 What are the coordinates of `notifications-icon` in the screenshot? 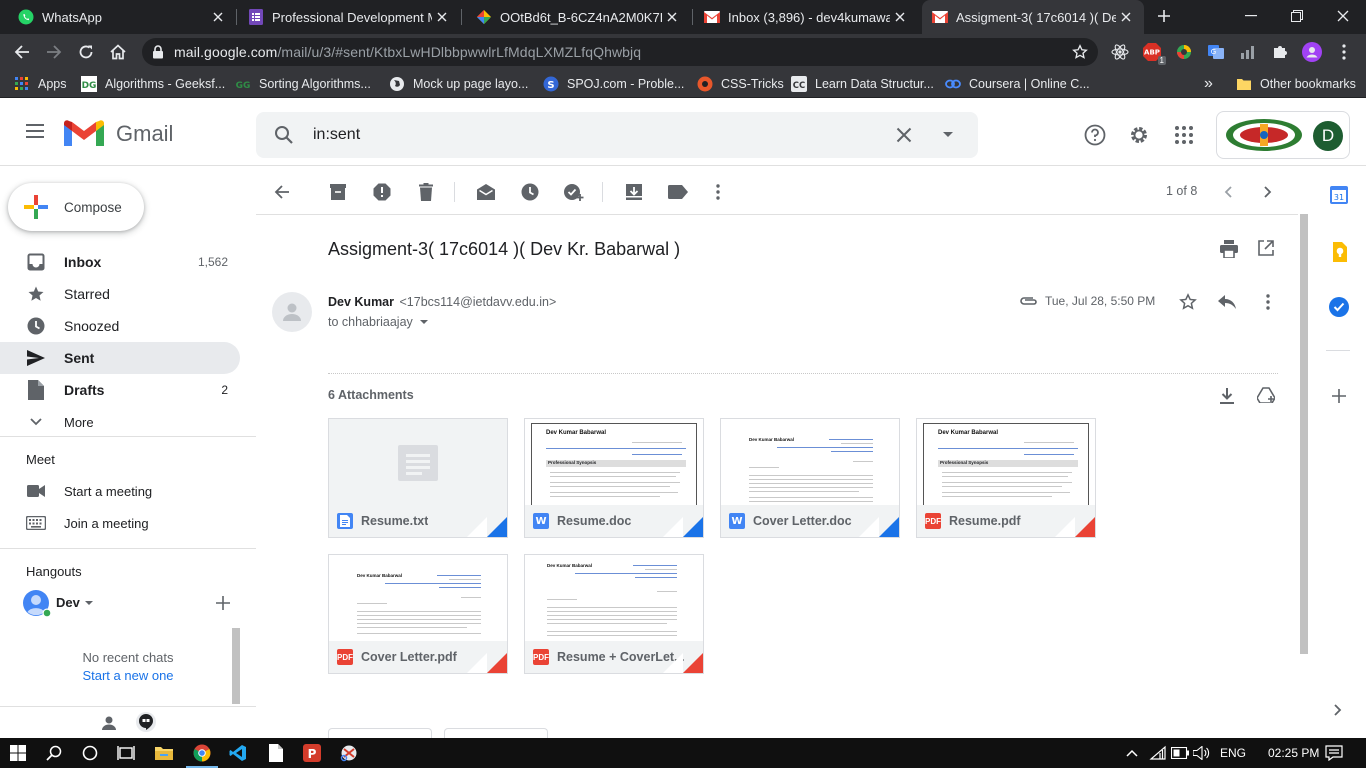 It's located at (1334, 753).